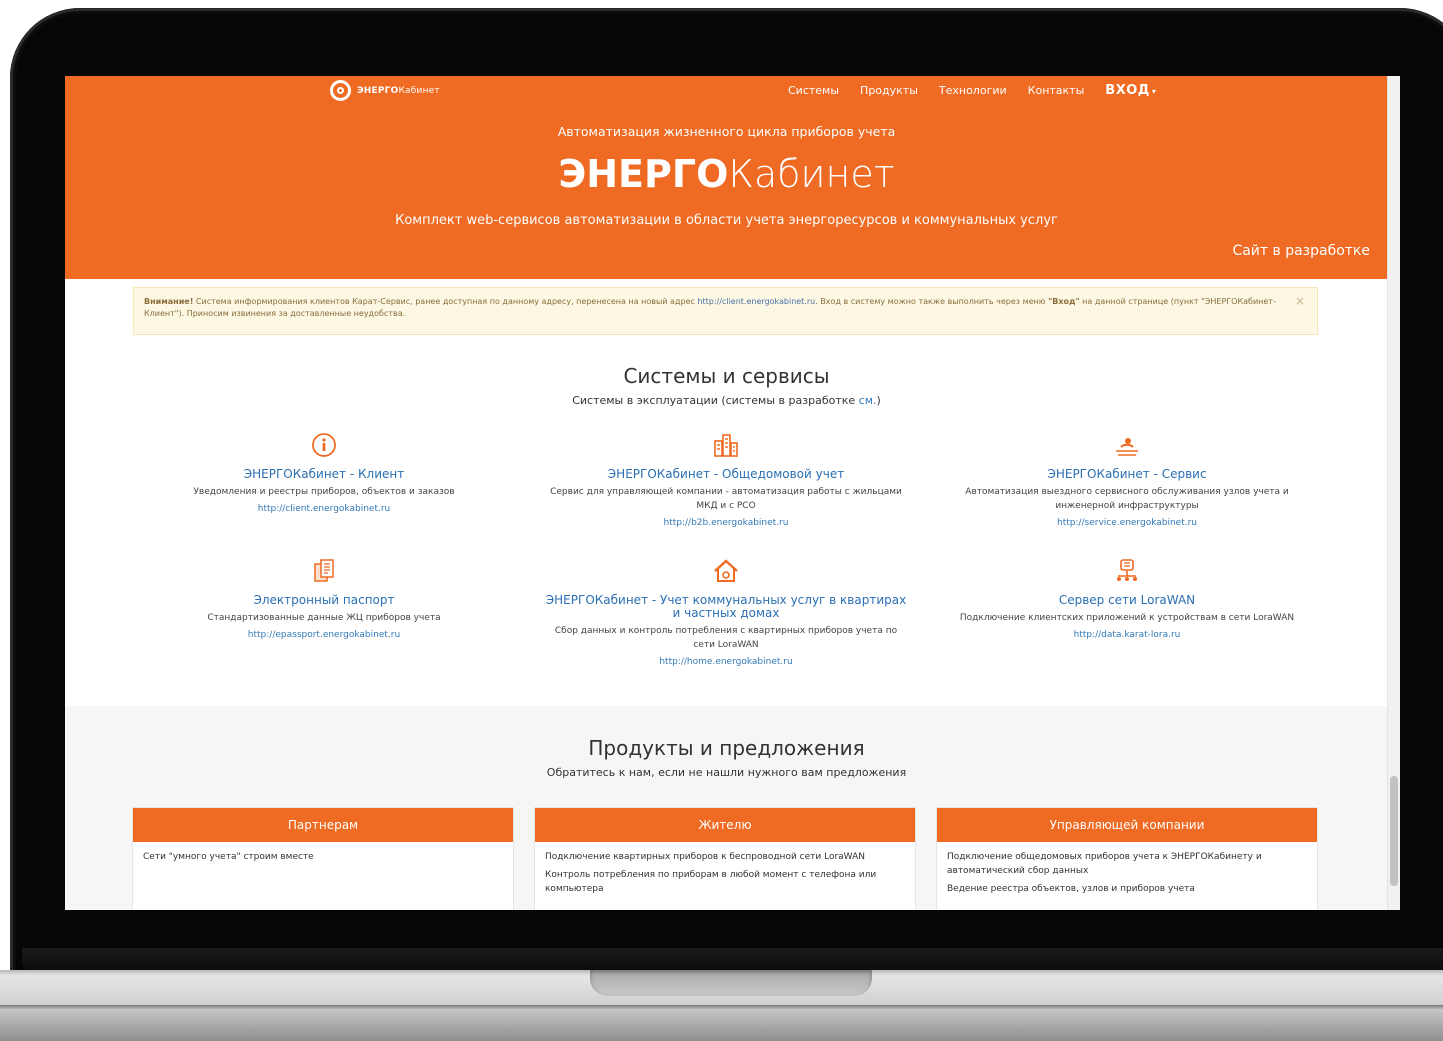 This screenshot has width=1443, height=1041. Describe the element at coordinates (726, 662) in the screenshot. I see `card-link: http://home.energokabinet.ru` at that location.